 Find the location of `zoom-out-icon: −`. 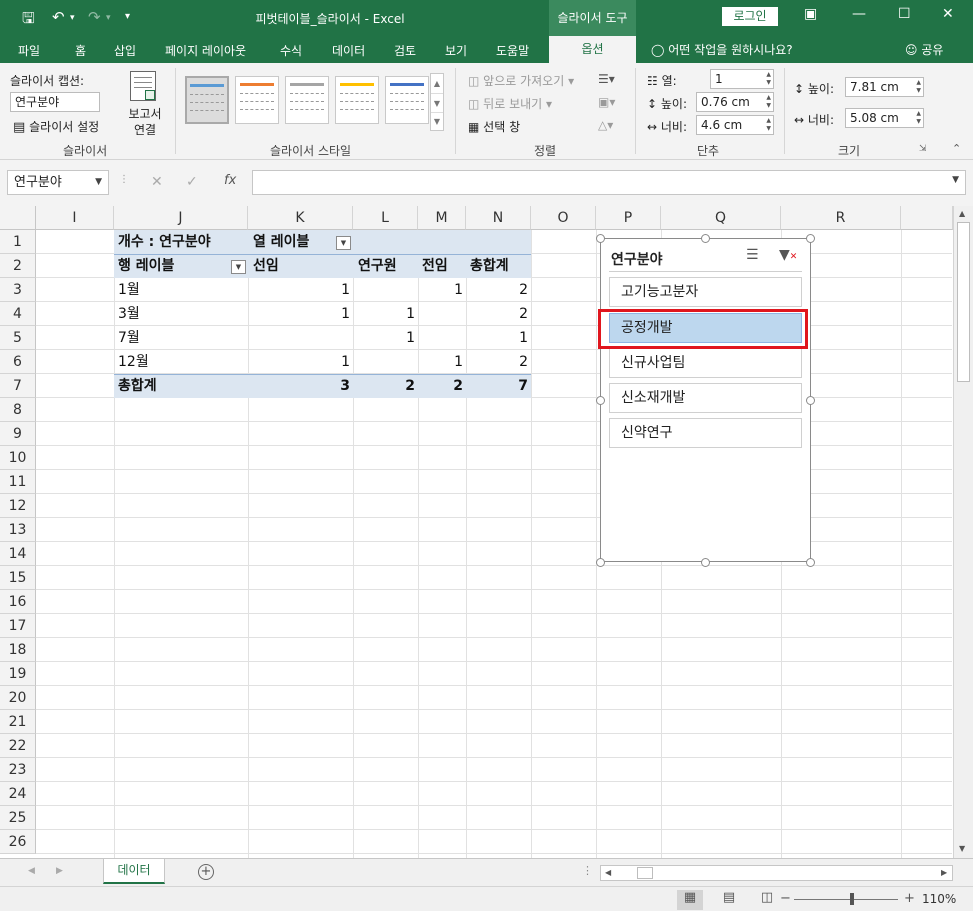

zoom-out-icon: − is located at coordinates (785, 898).